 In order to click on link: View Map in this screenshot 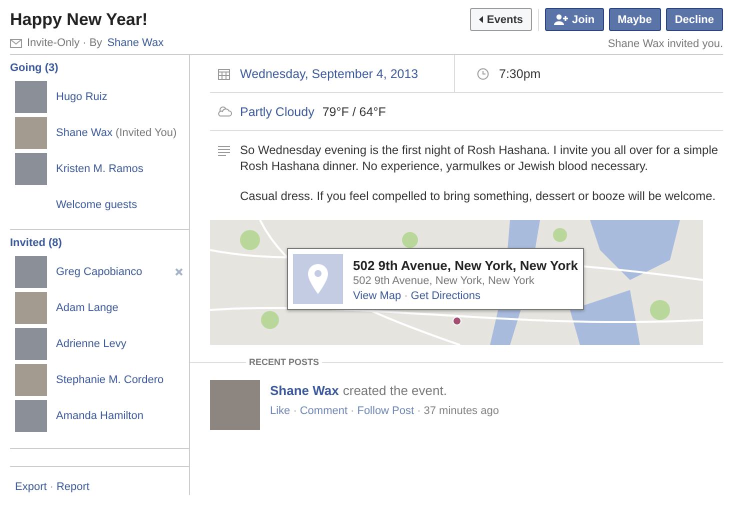, I will do `click(377, 296)`.